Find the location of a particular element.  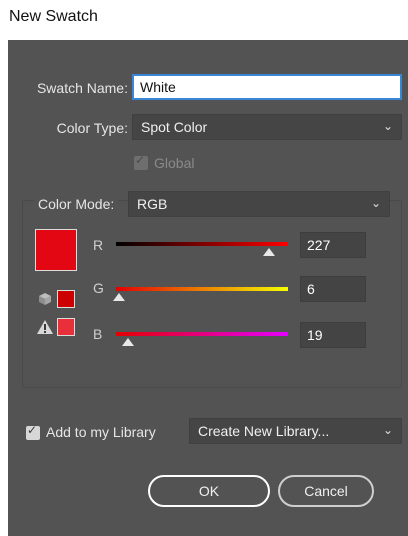

blue-slider-track is located at coordinates (202, 334).